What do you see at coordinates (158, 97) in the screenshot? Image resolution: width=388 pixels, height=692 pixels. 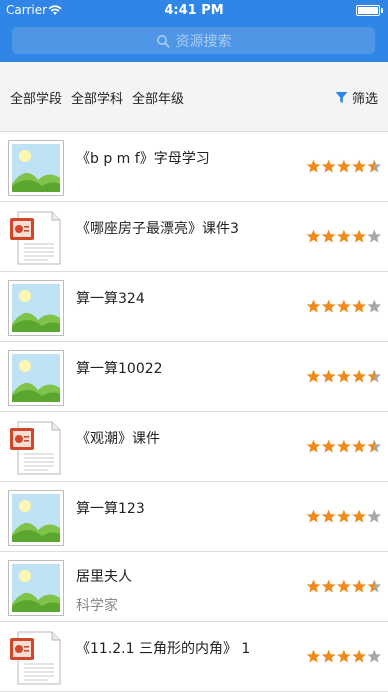 I see `filter-grade: 全部年级` at bounding box center [158, 97].